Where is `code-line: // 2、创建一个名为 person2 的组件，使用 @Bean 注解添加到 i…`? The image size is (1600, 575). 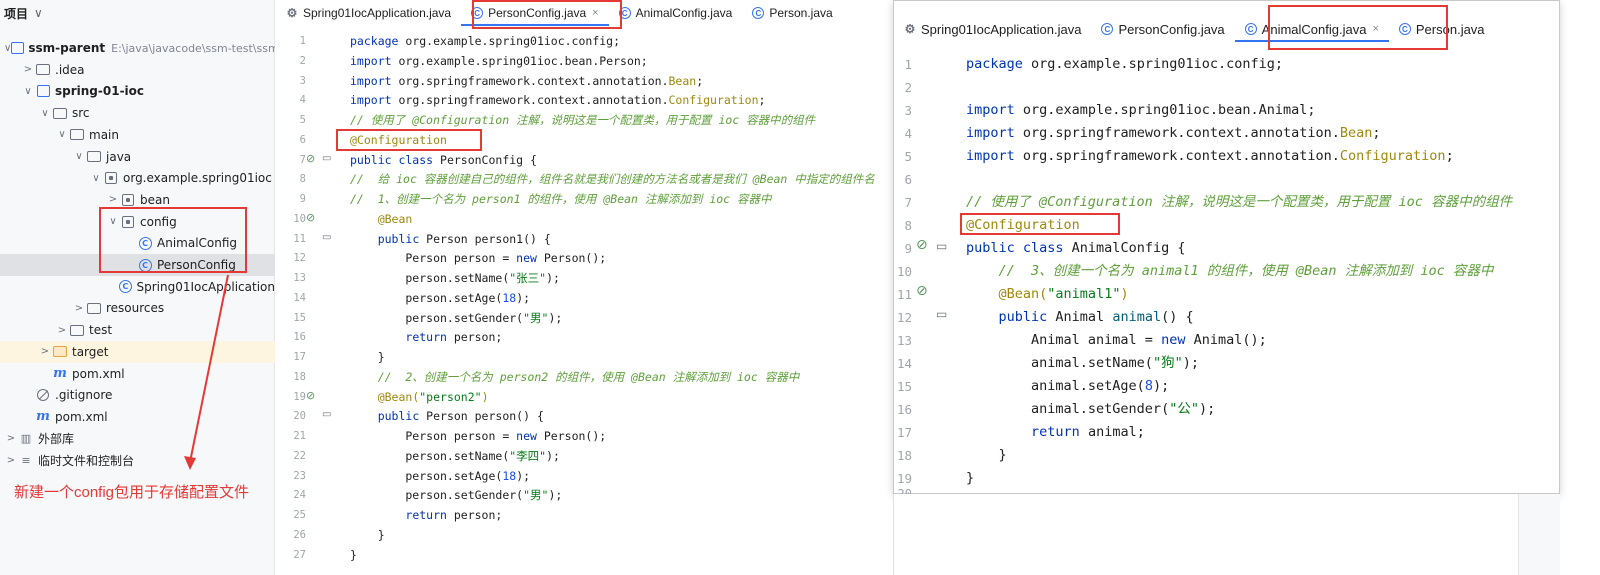
code-line: // 2、创建一个名为 person2 的组件，使用 @Bean 注解添加到 i… is located at coordinates (575, 378).